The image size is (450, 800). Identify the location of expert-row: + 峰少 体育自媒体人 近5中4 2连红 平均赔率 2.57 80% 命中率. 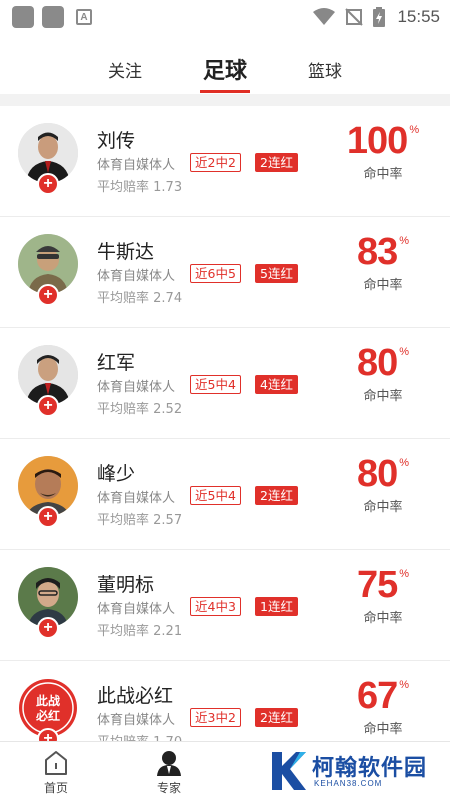
(225, 494).